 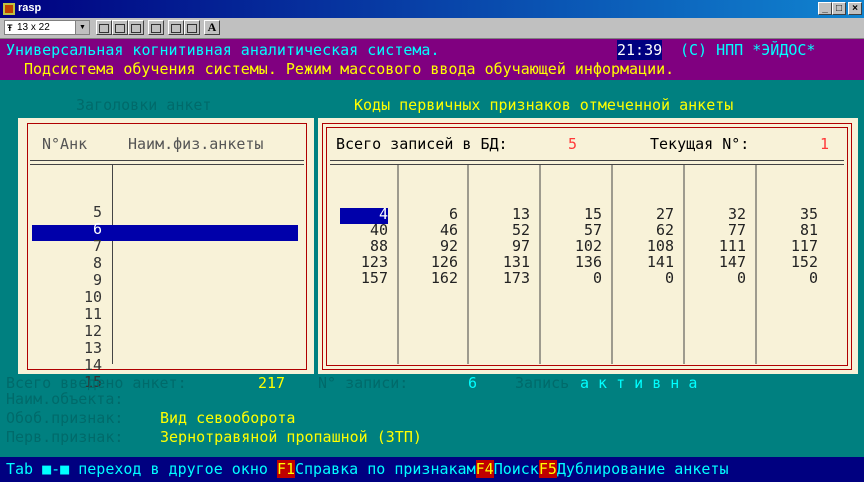 I want to click on feature-code-cell: 157, so click(x=364, y=278).